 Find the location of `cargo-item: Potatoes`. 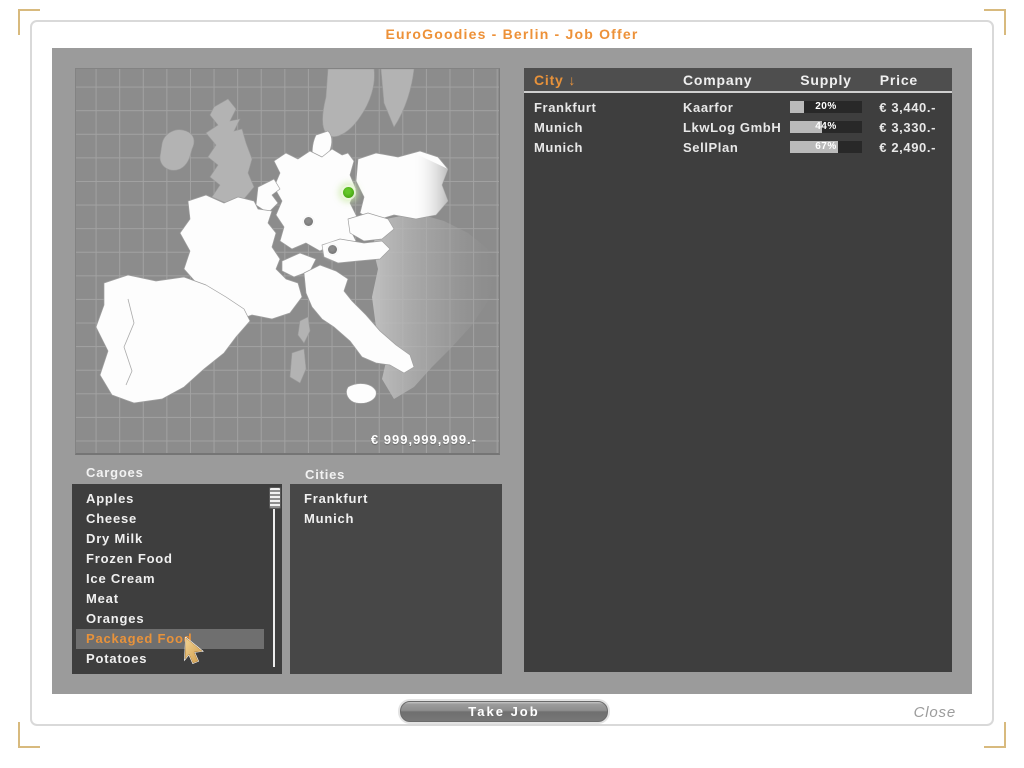

cargo-item: Potatoes is located at coordinates (170, 659).